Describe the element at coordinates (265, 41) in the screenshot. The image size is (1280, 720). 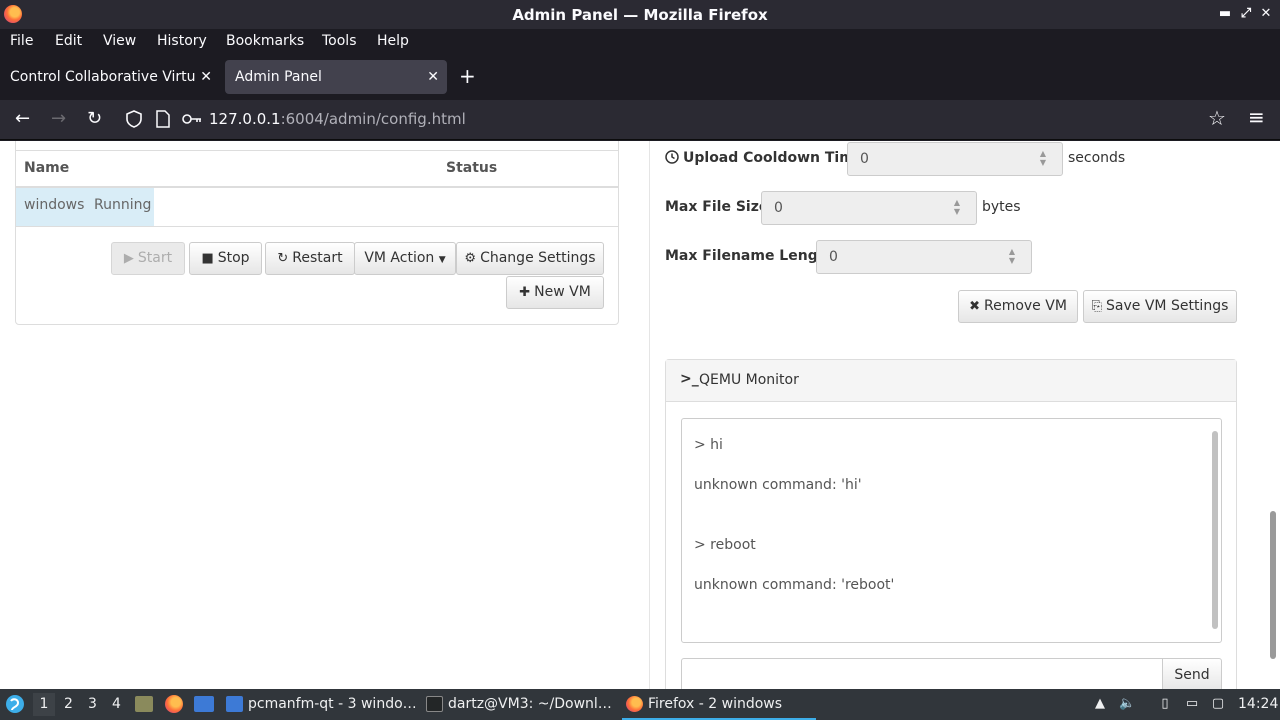
I see `menu-bookmarks: Bookmarks` at that location.